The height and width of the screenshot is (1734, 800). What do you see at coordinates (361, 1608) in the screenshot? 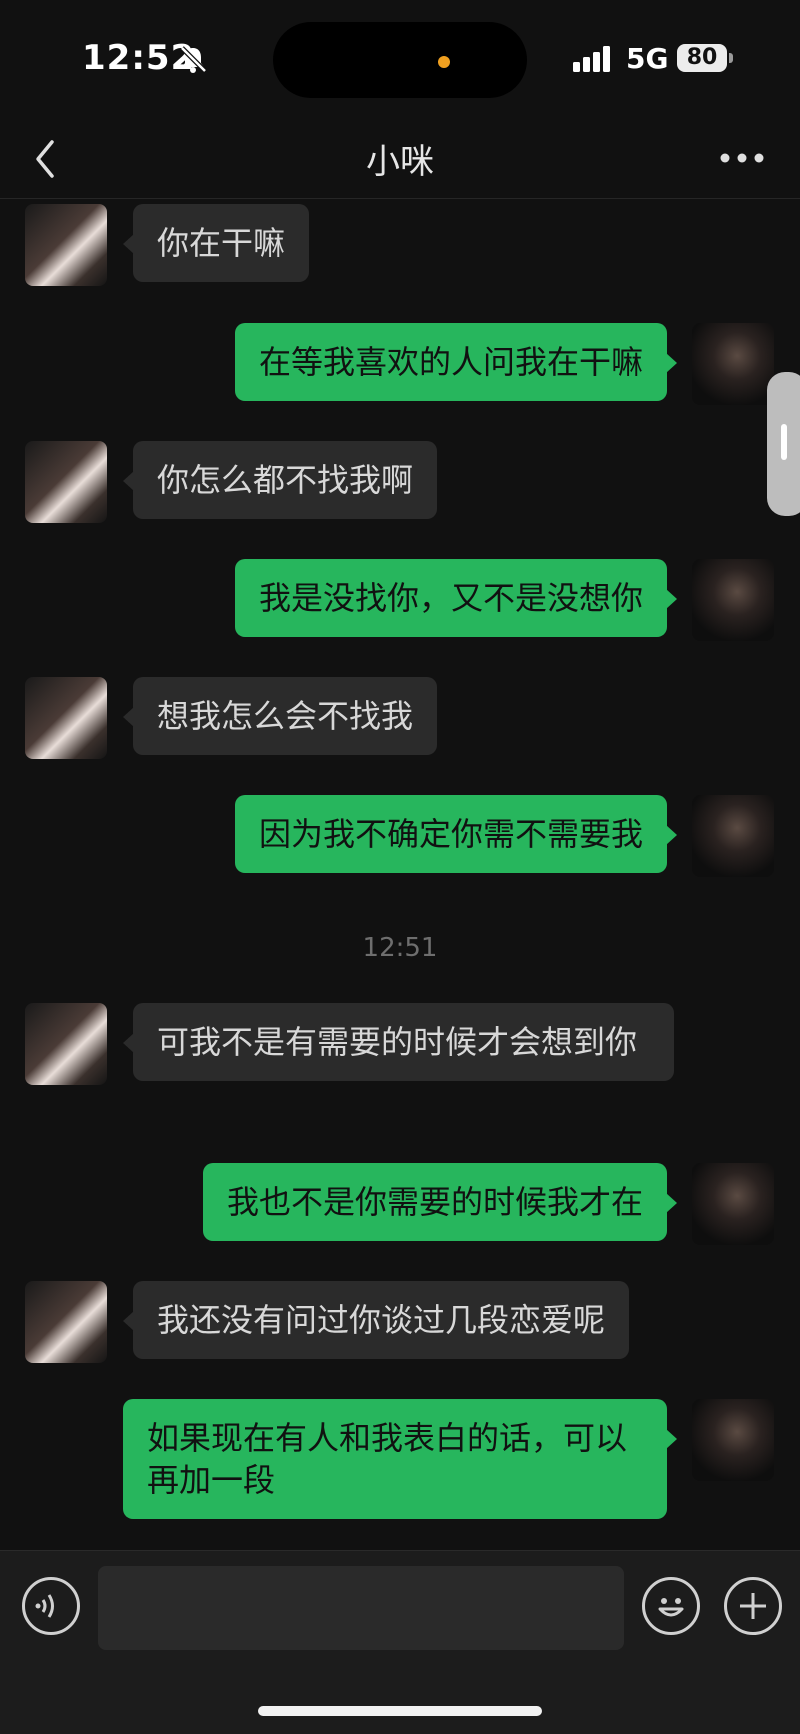
I see `message-input` at bounding box center [361, 1608].